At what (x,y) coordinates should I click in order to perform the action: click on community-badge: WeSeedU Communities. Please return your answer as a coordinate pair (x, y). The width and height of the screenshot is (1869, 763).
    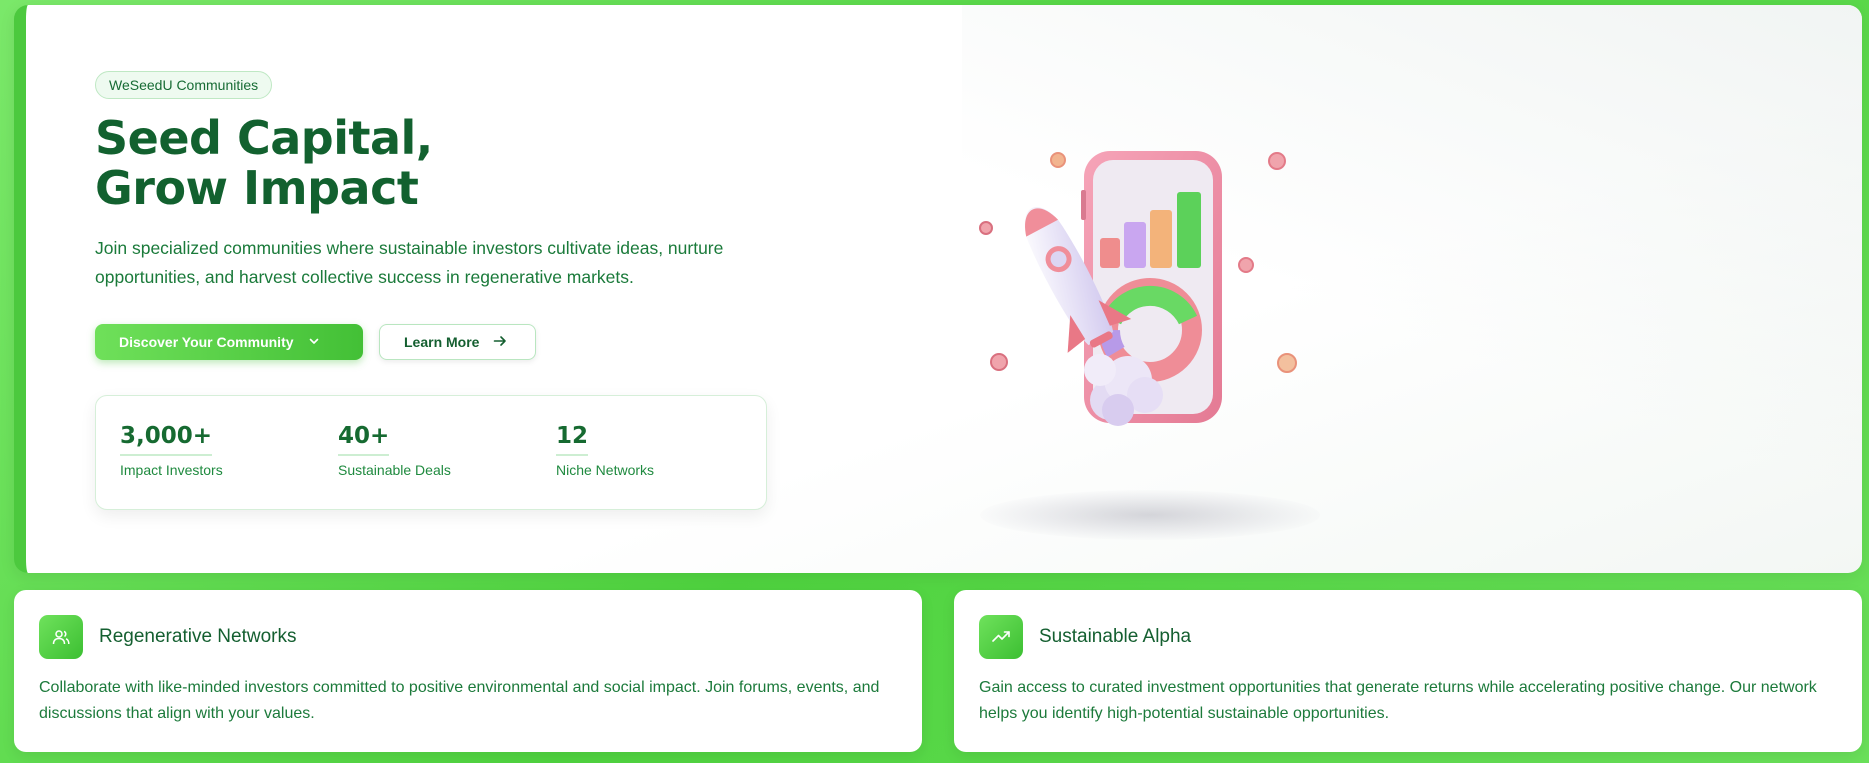
    Looking at the image, I should click on (184, 85).